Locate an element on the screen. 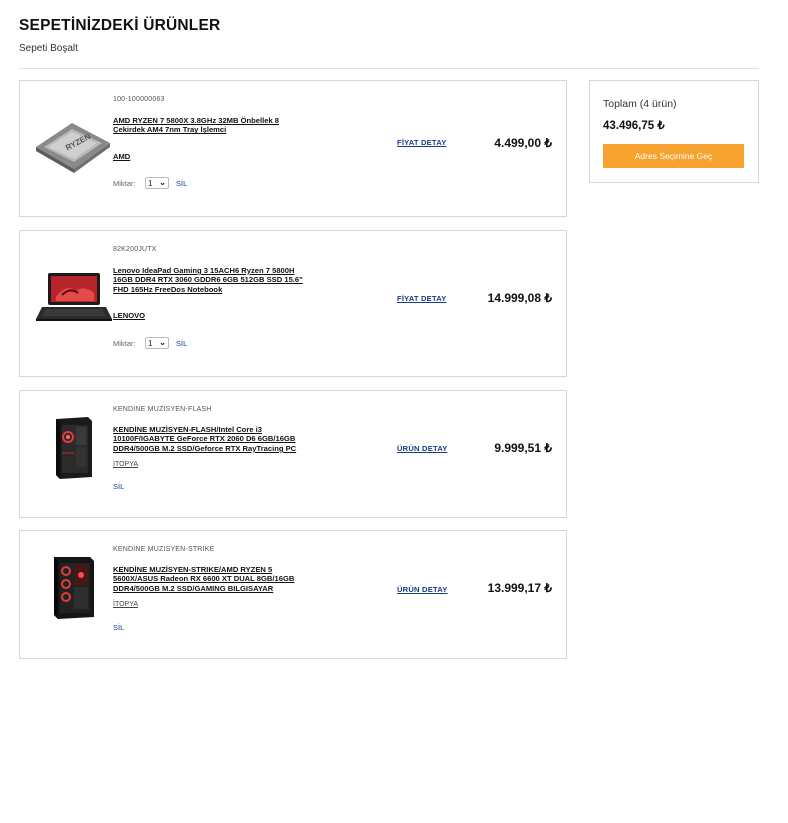  product-price: 4.499,00 ₺ is located at coordinates (523, 143).